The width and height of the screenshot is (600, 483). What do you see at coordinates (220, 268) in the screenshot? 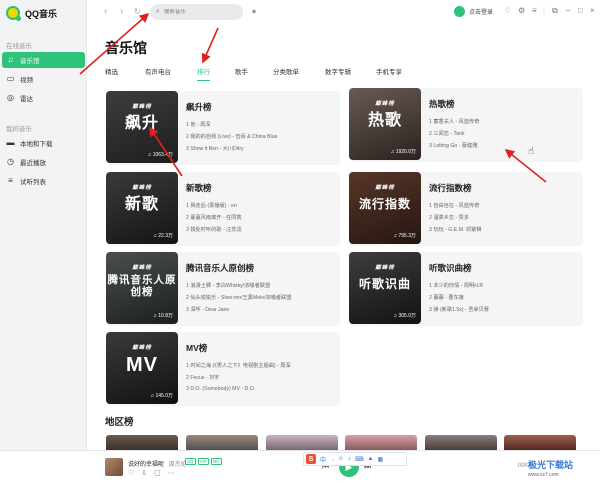
I see `chart-name: 腾讯音乐人原创榜` at bounding box center [220, 268].